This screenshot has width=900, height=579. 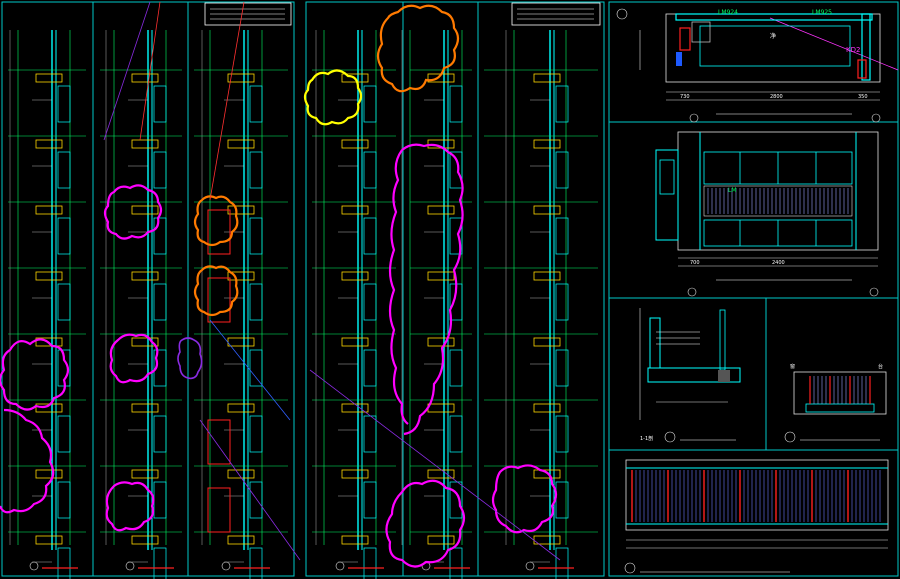 What do you see at coordinates (646, 438) in the screenshot?
I see `section-a-label: 1-1剖` at bounding box center [646, 438].